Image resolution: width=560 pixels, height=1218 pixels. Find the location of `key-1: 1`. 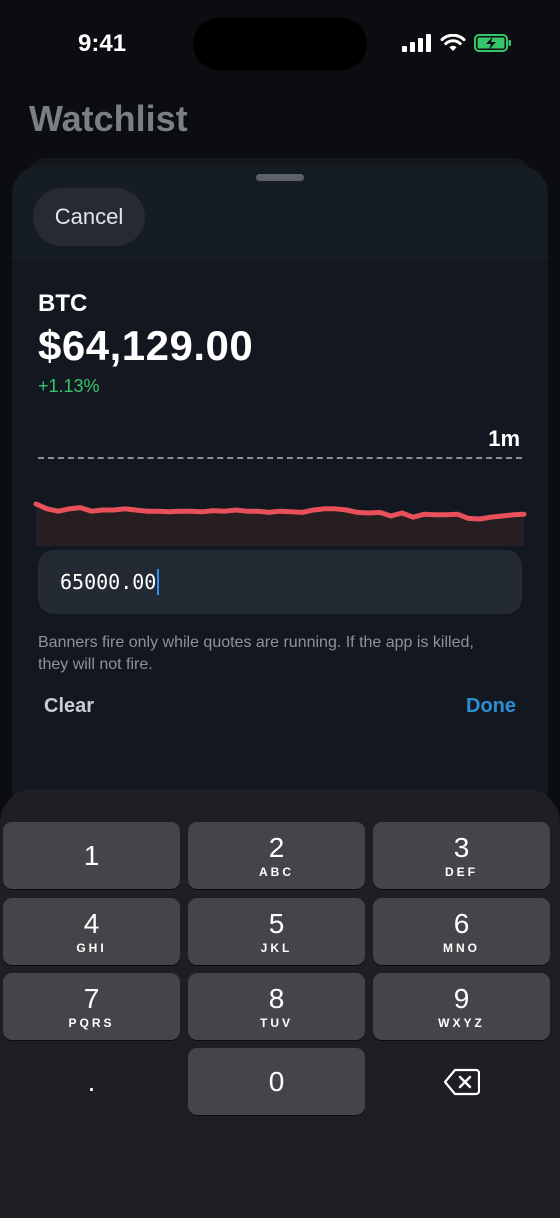

key-1: 1 is located at coordinates (91, 855).